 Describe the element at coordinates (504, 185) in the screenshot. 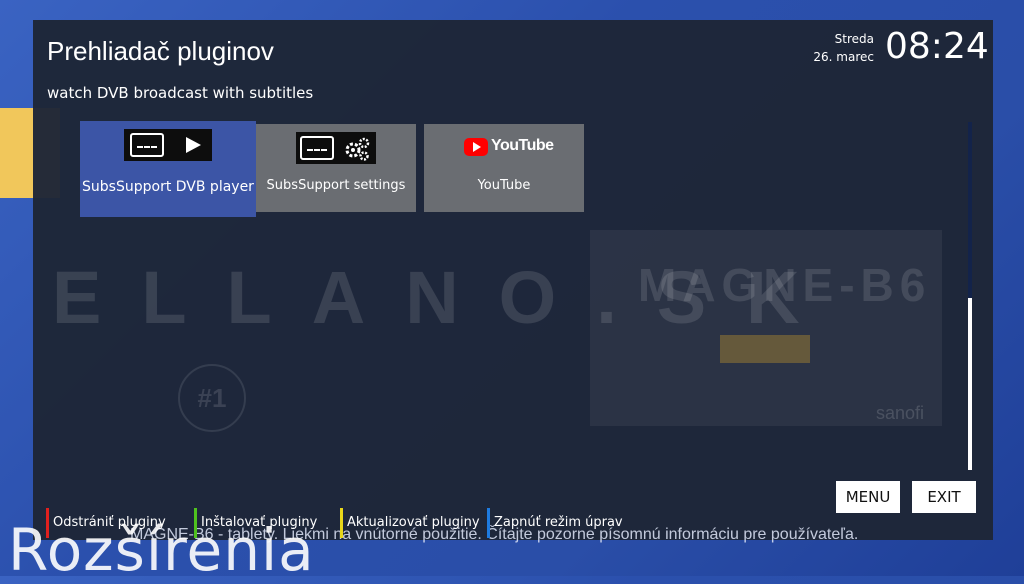

I see `plugin-label: YouTube` at that location.